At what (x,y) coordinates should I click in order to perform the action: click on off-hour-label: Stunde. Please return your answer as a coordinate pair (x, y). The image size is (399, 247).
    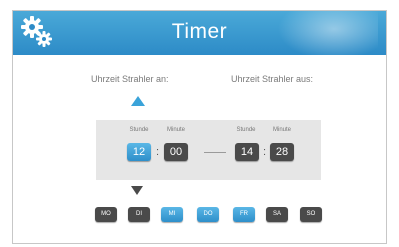
    Looking at the image, I should click on (246, 130).